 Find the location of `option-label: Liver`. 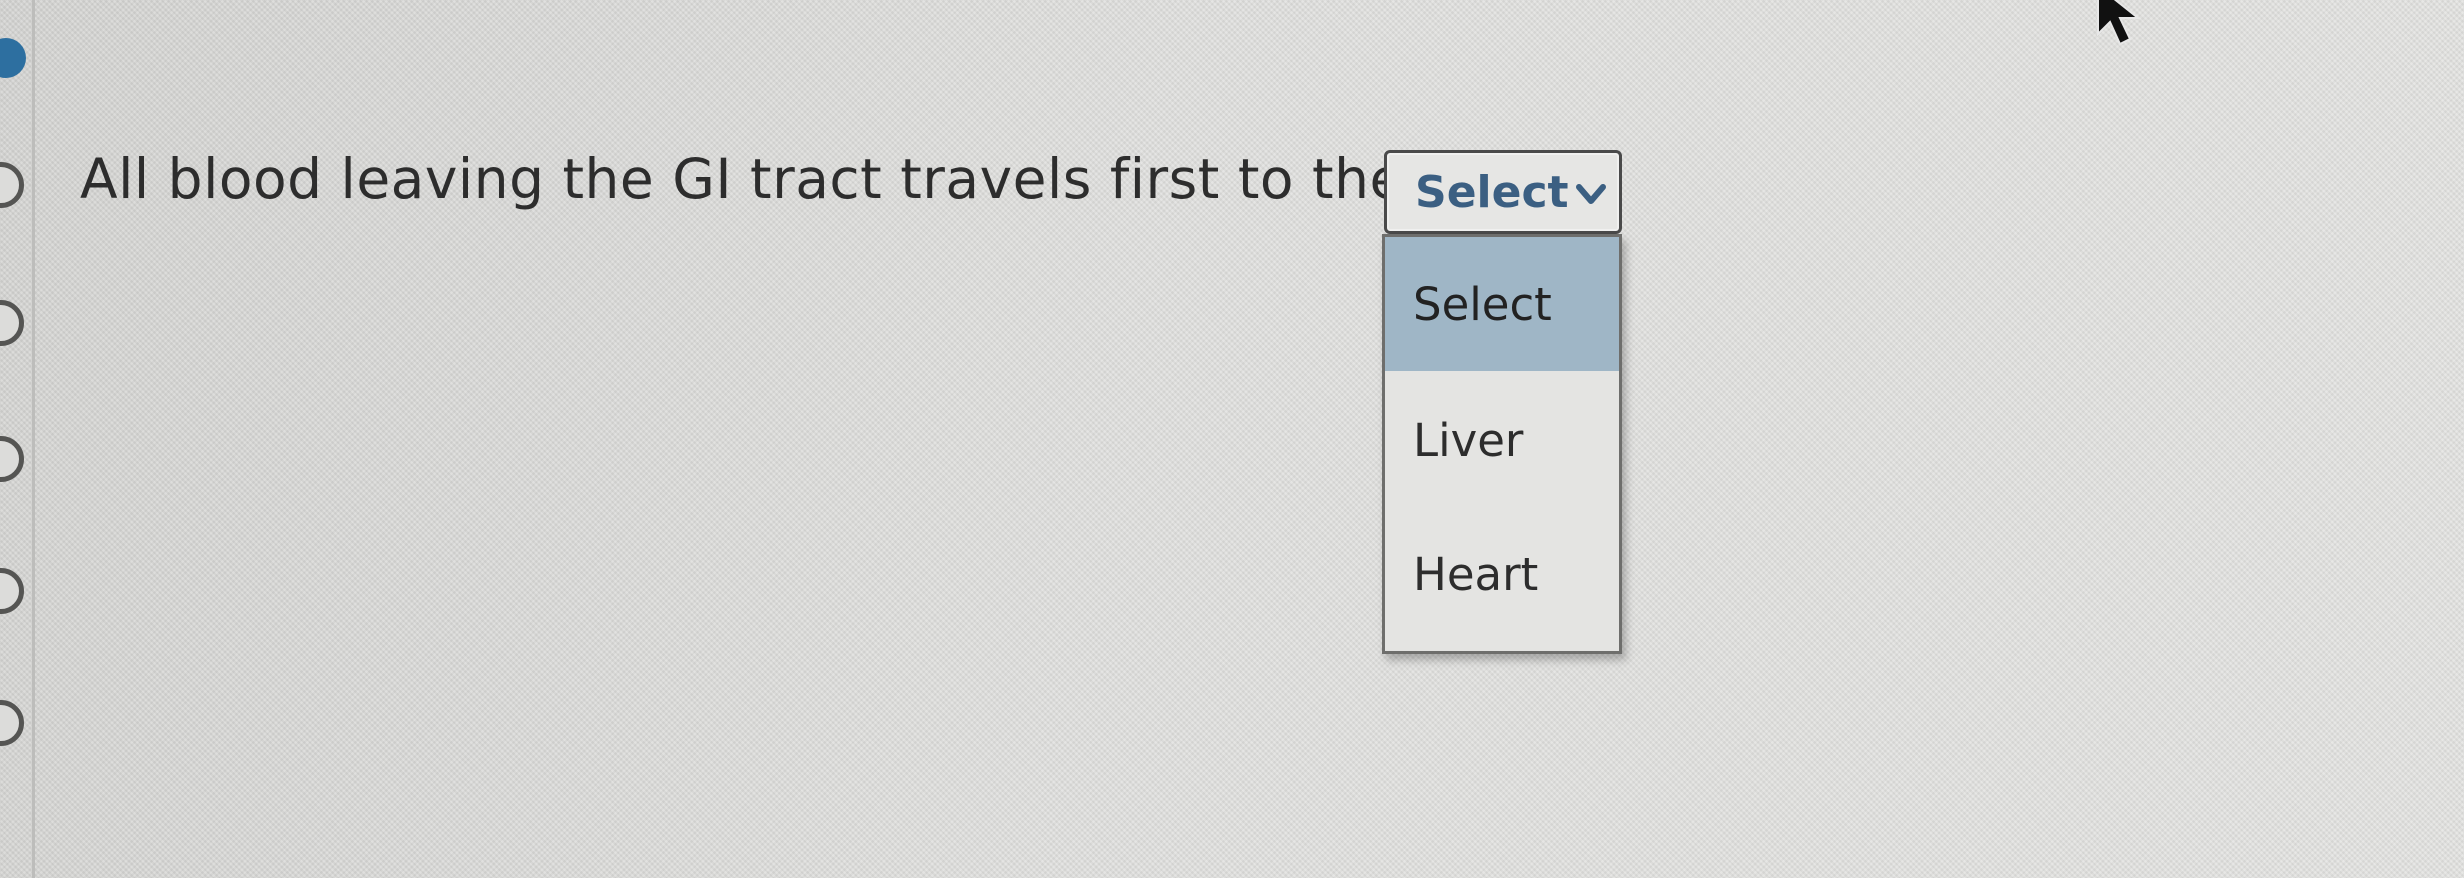

option-label: Liver is located at coordinates (1468, 440).